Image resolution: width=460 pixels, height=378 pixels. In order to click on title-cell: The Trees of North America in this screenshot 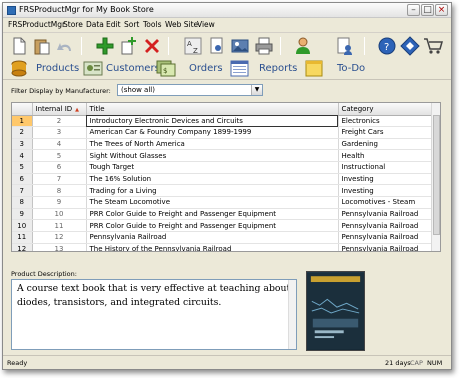, I will do `click(212, 144)`.